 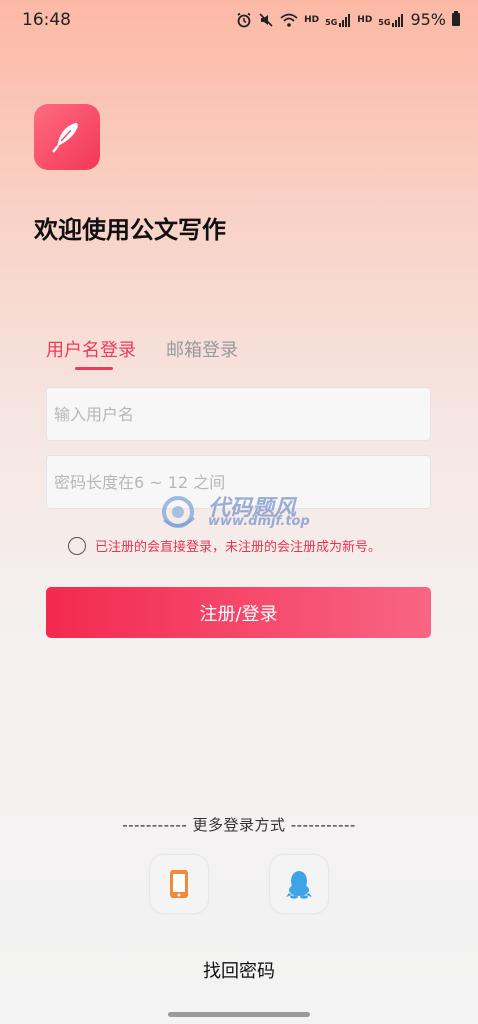 I want to click on signal-icon-2: 5G, so click(x=391, y=20).